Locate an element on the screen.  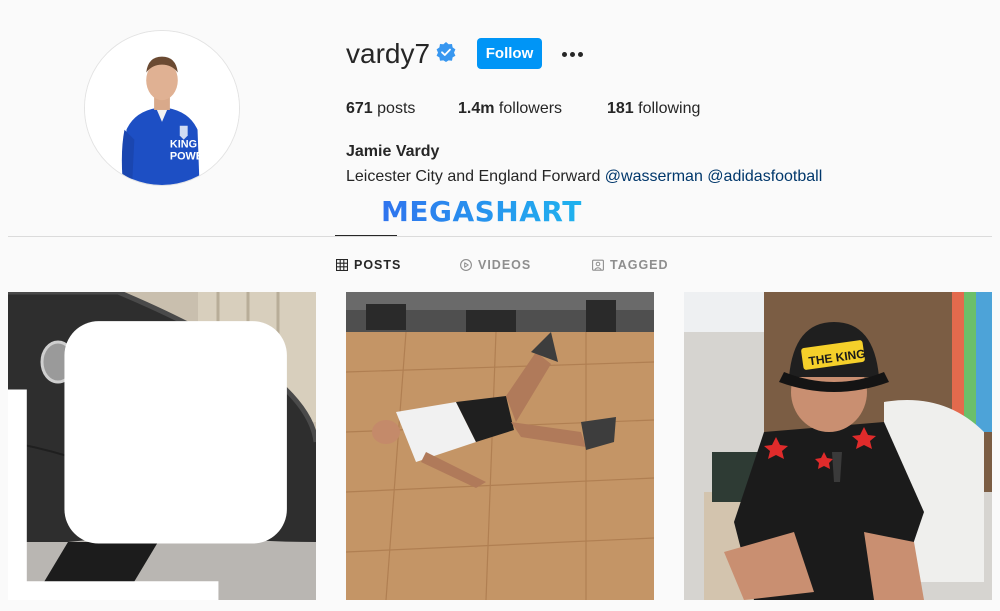
tab-videos-label: VIDEOS is located at coordinates (505, 265).